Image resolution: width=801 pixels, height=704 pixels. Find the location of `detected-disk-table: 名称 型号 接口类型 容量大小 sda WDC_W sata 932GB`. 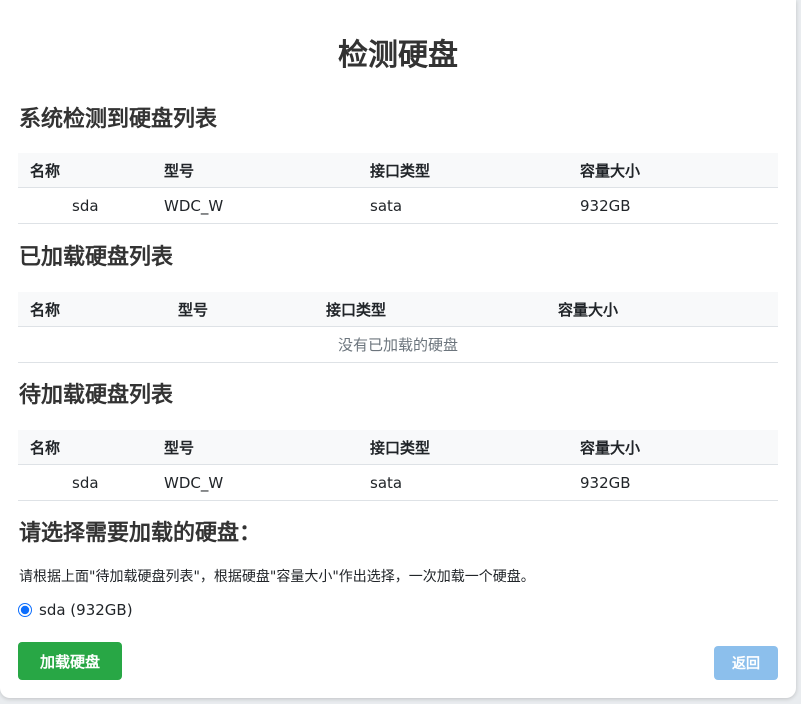

detected-disk-table: 名称 型号 接口类型 容量大小 sda WDC_W sata 932GB is located at coordinates (398, 188).